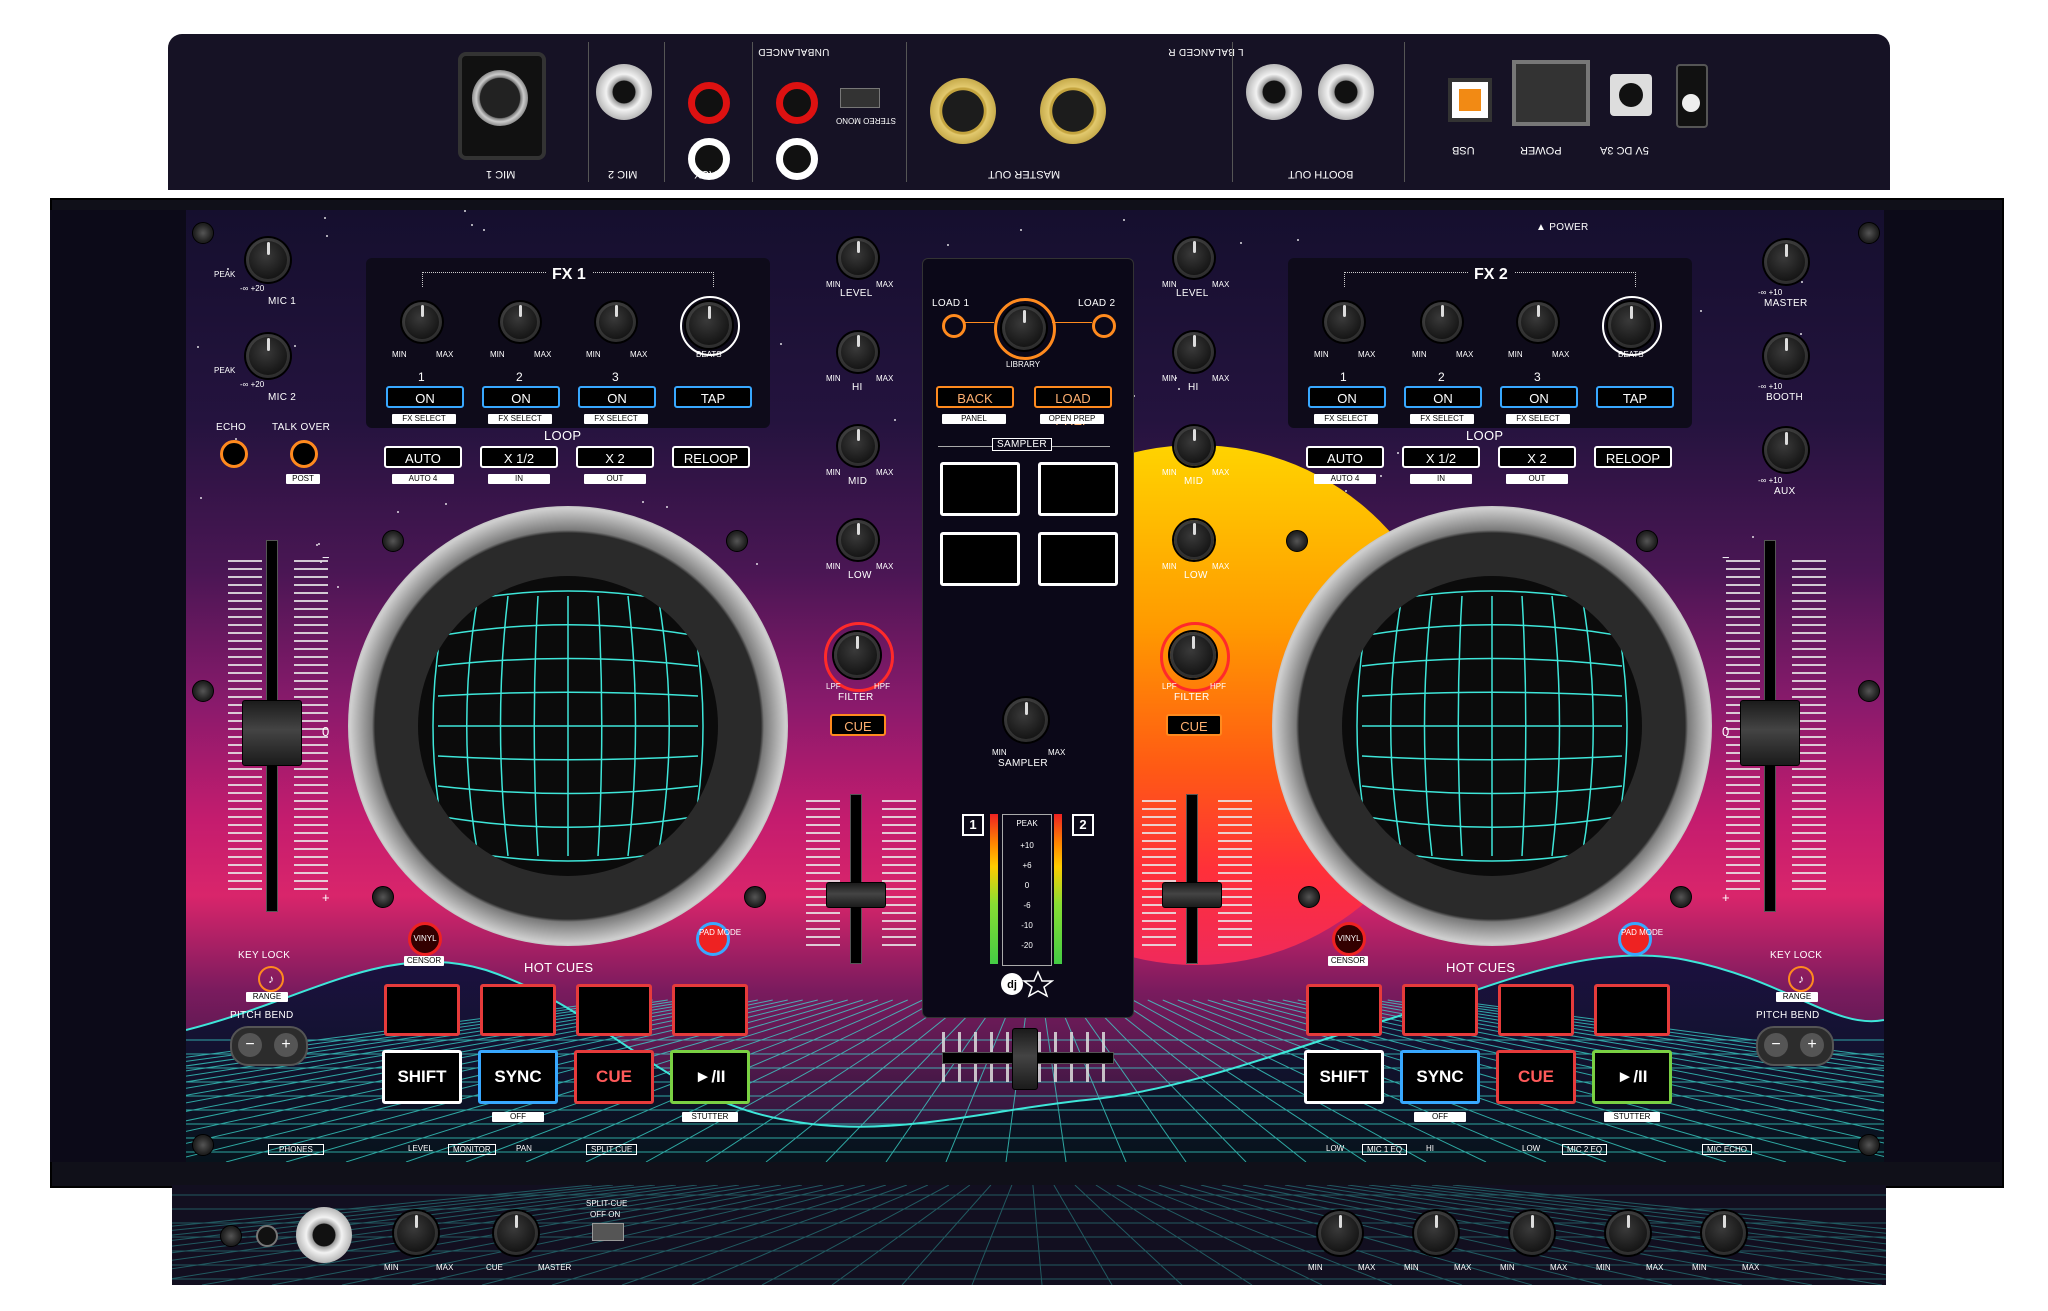 This screenshot has height=1311, width=2048. I want to click on echo-button, so click(234, 454).